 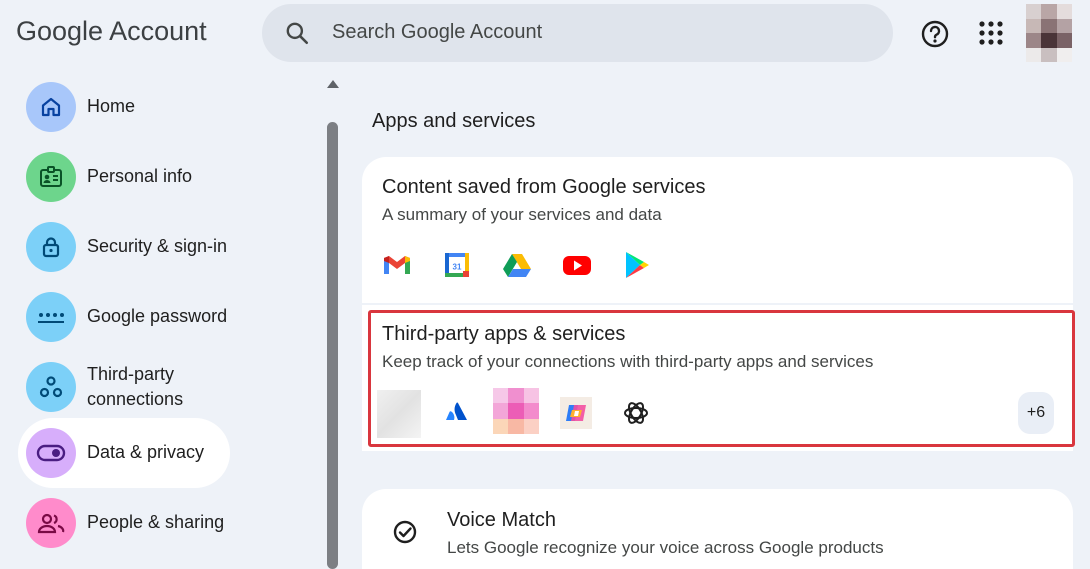 What do you see at coordinates (156, 522) in the screenshot?
I see `sidebar-item-label: People & sharing` at bounding box center [156, 522].